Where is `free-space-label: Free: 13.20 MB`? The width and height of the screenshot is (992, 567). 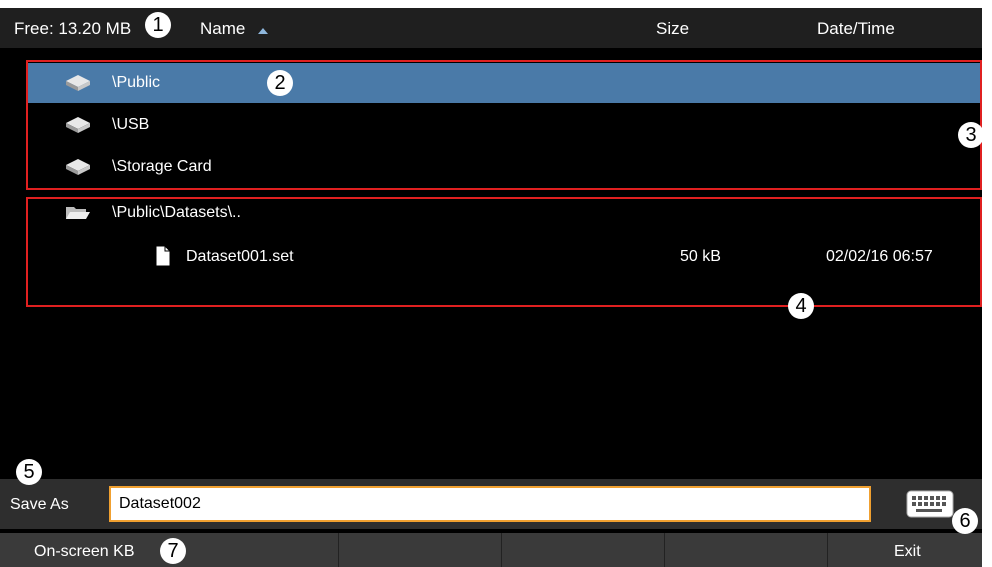
free-space-label: Free: 13.20 MB is located at coordinates (73, 28).